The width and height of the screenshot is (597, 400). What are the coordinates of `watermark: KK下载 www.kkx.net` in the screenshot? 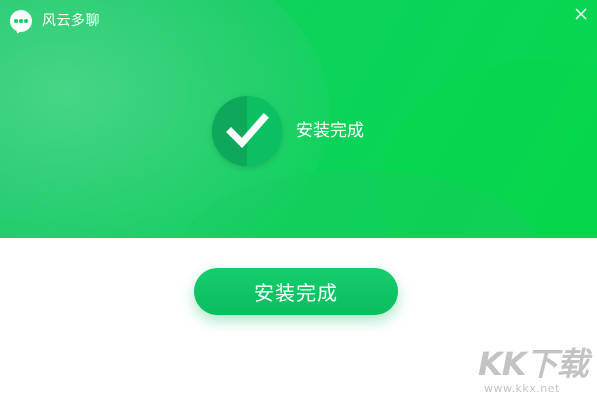 It's located at (537, 372).